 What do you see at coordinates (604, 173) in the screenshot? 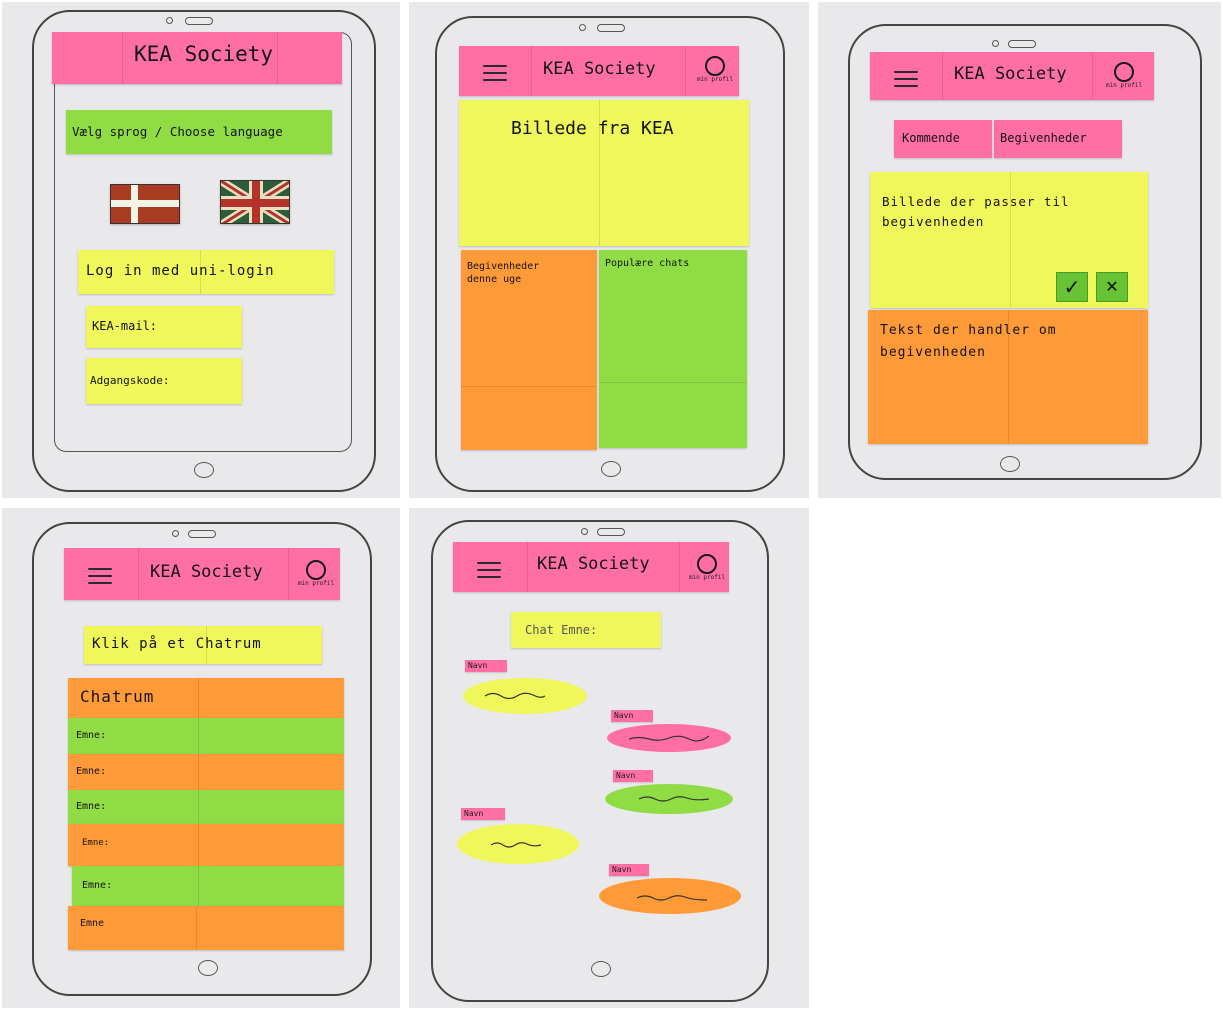
I see `hero-image-placeholder: Billede fra KEA` at bounding box center [604, 173].